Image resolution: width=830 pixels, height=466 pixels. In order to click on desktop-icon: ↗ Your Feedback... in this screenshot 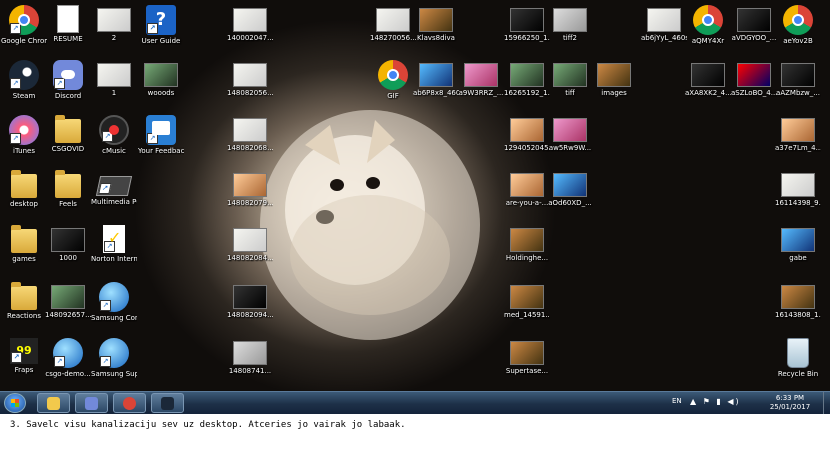, I will do `click(161, 135)`.